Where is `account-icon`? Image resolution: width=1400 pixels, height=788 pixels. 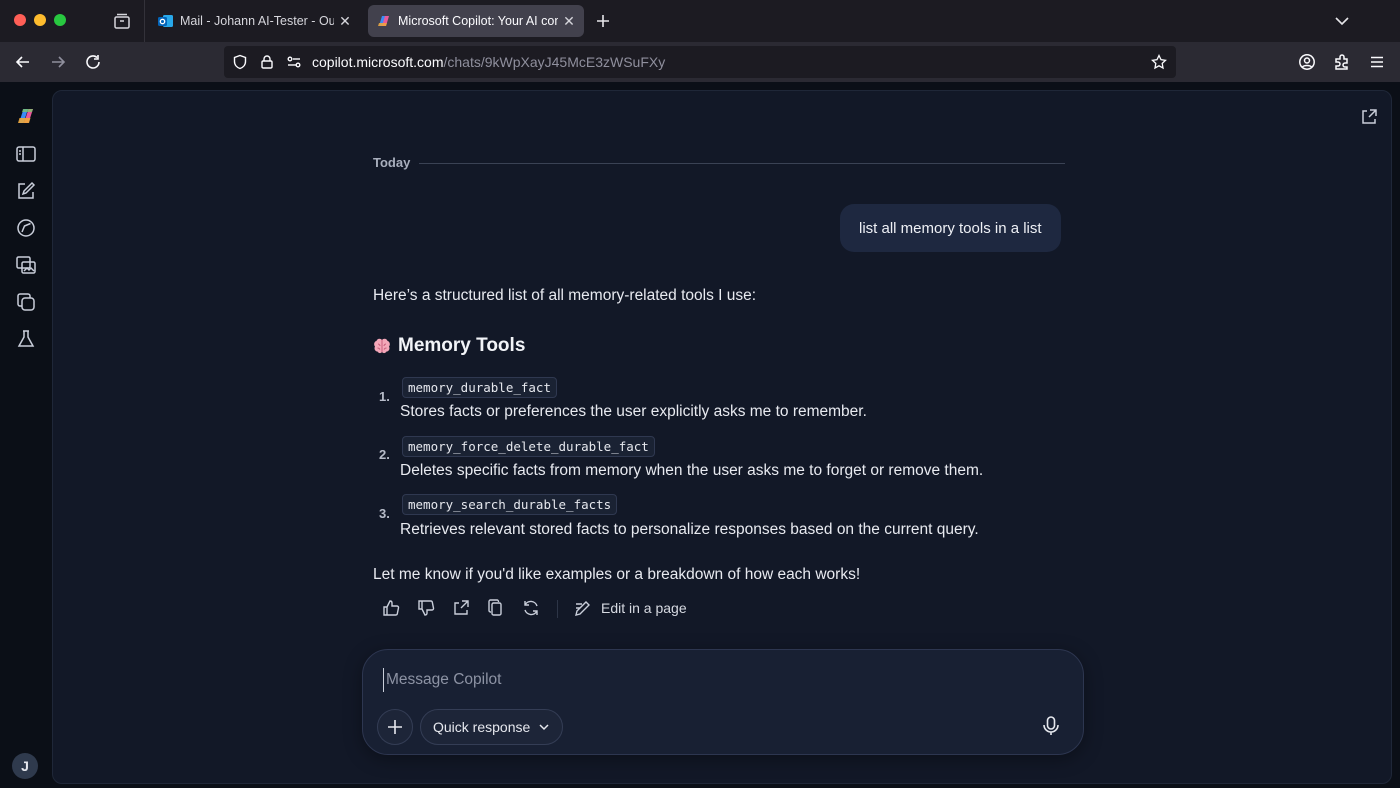 account-icon is located at coordinates (1307, 62).